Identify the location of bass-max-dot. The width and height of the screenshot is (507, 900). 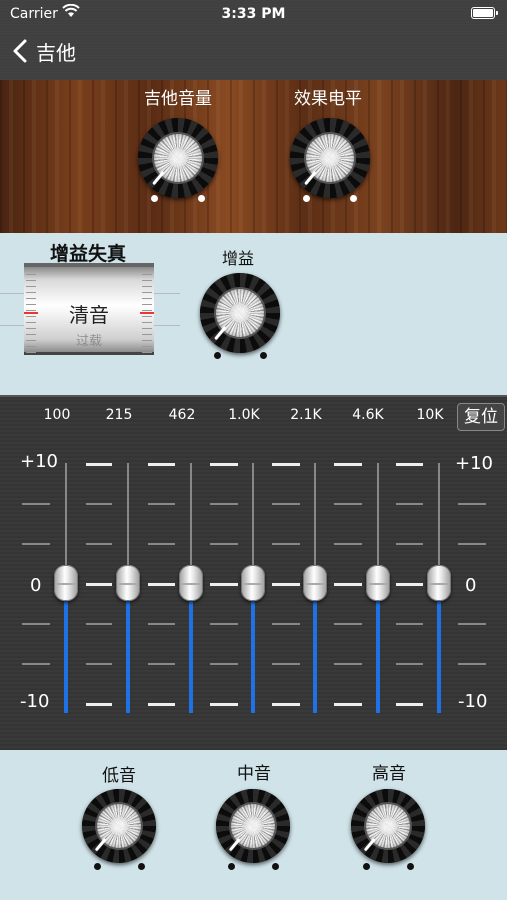
(141, 866).